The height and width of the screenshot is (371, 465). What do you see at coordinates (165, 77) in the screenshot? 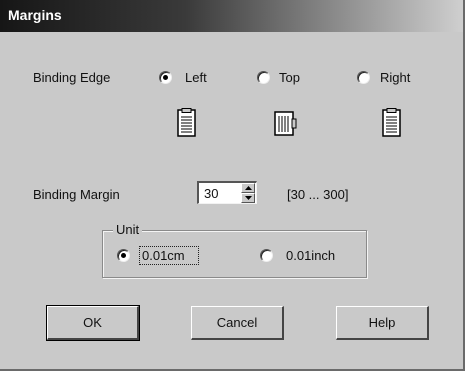
I see `binding-edge-left-radio` at bounding box center [165, 77].